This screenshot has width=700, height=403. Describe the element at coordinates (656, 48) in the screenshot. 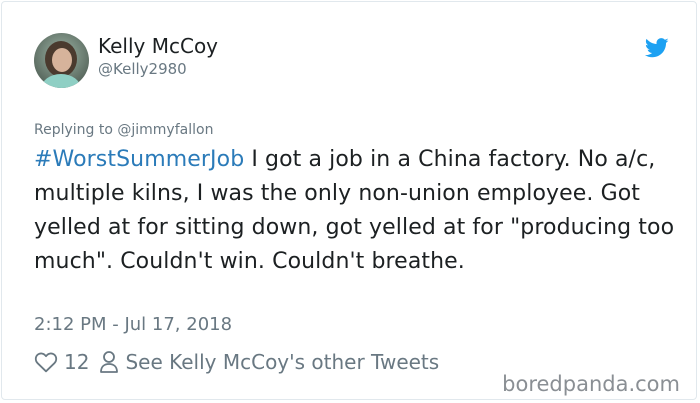

I see `twitter-bird-icon` at that location.